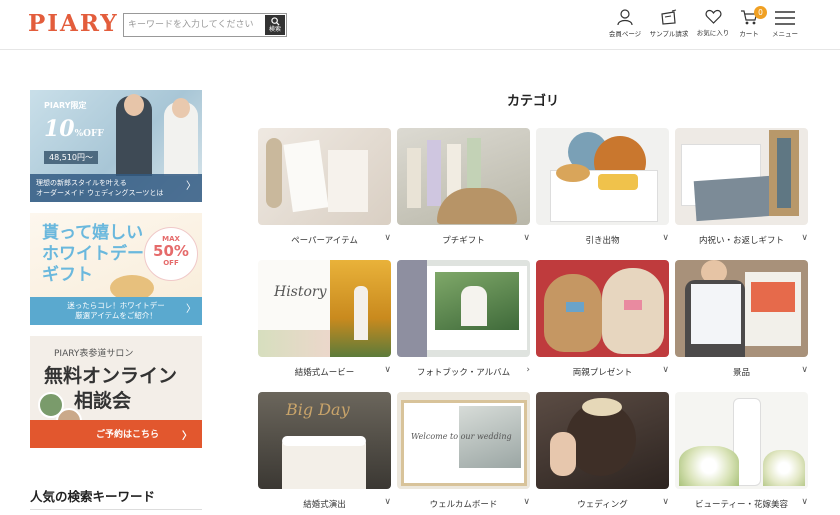 The width and height of the screenshot is (840, 515). I want to click on category-image: Welcome to our wedding, so click(463, 440).